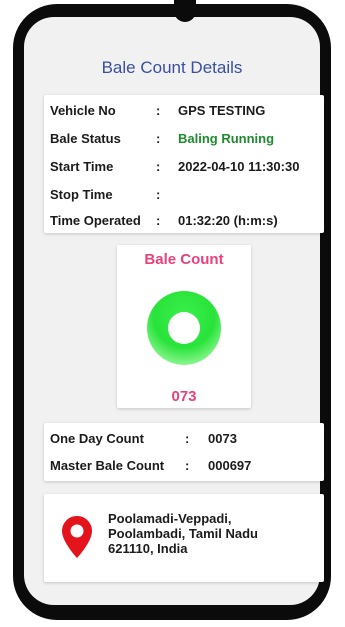 The height and width of the screenshot is (627, 345). What do you see at coordinates (85, 138) in the screenshot?
I see `detail-label: Bale Status` at bounding box center [85, 138].